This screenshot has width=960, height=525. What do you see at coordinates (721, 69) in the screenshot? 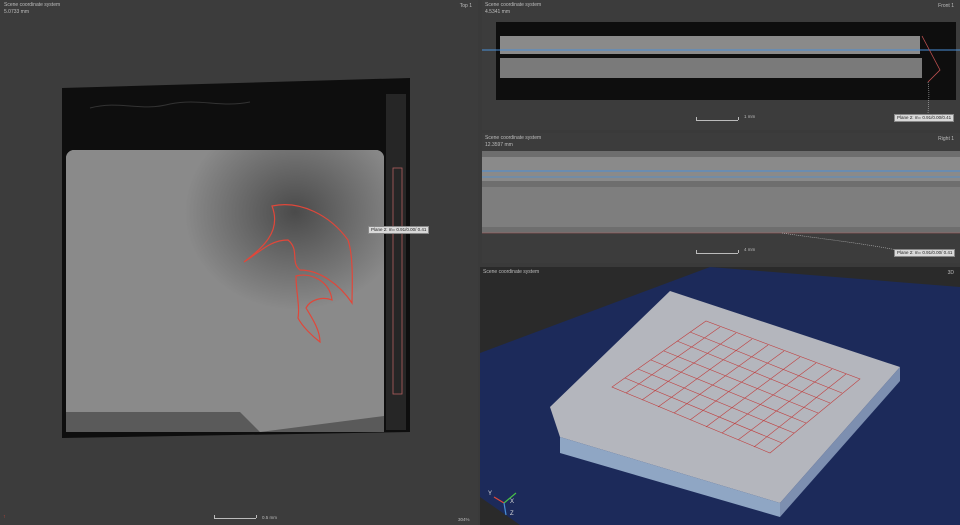
I see `front-slice-image` at bounding box center [721, 69].